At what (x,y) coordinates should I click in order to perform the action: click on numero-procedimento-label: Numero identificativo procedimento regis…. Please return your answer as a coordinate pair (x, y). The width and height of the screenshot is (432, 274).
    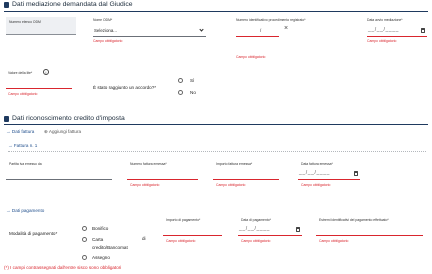
    Looking at the image, I should click on (271, 20).